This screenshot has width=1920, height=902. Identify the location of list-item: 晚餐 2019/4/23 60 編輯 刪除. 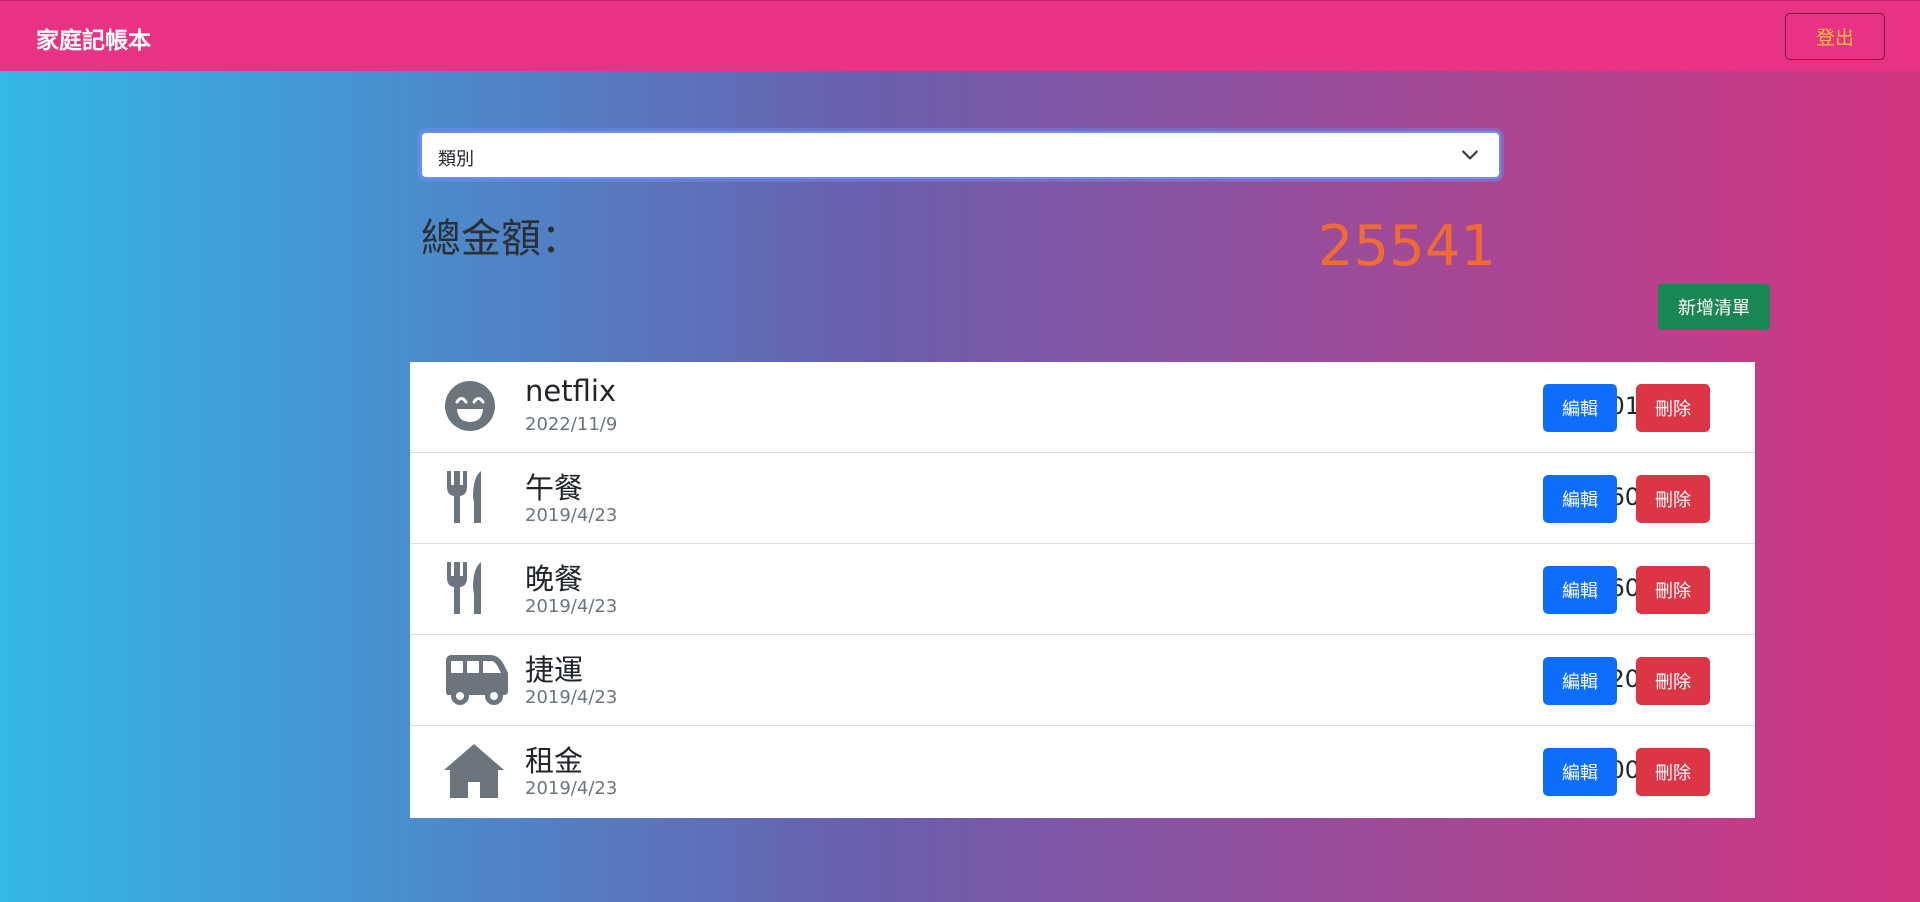
(1082, 589).